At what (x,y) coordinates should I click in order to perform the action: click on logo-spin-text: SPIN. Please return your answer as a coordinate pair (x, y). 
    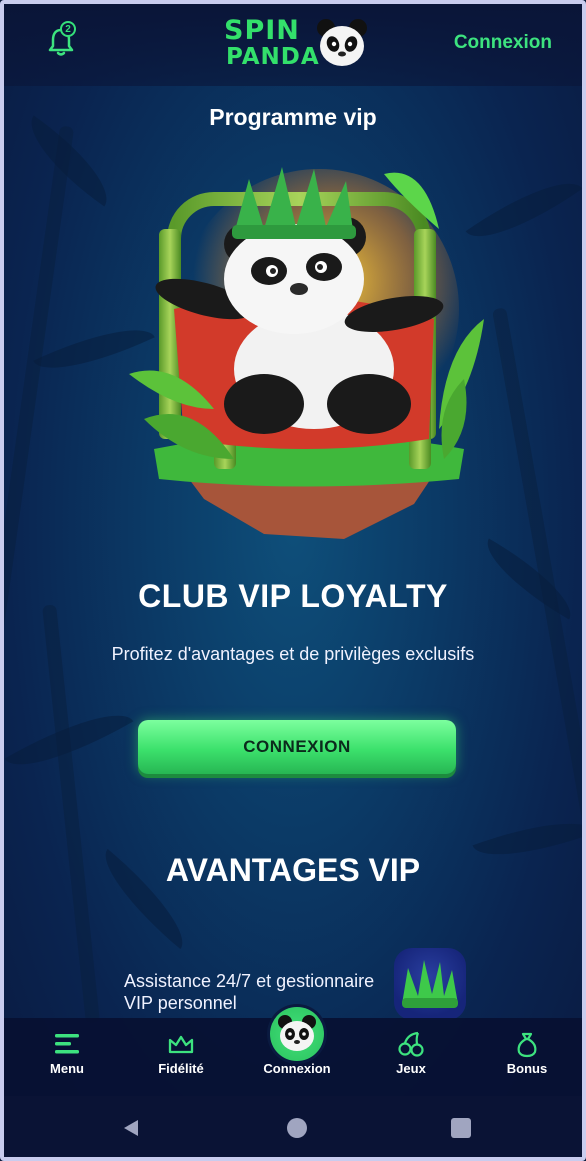
    Looking at the image, I should click on (262, 30).